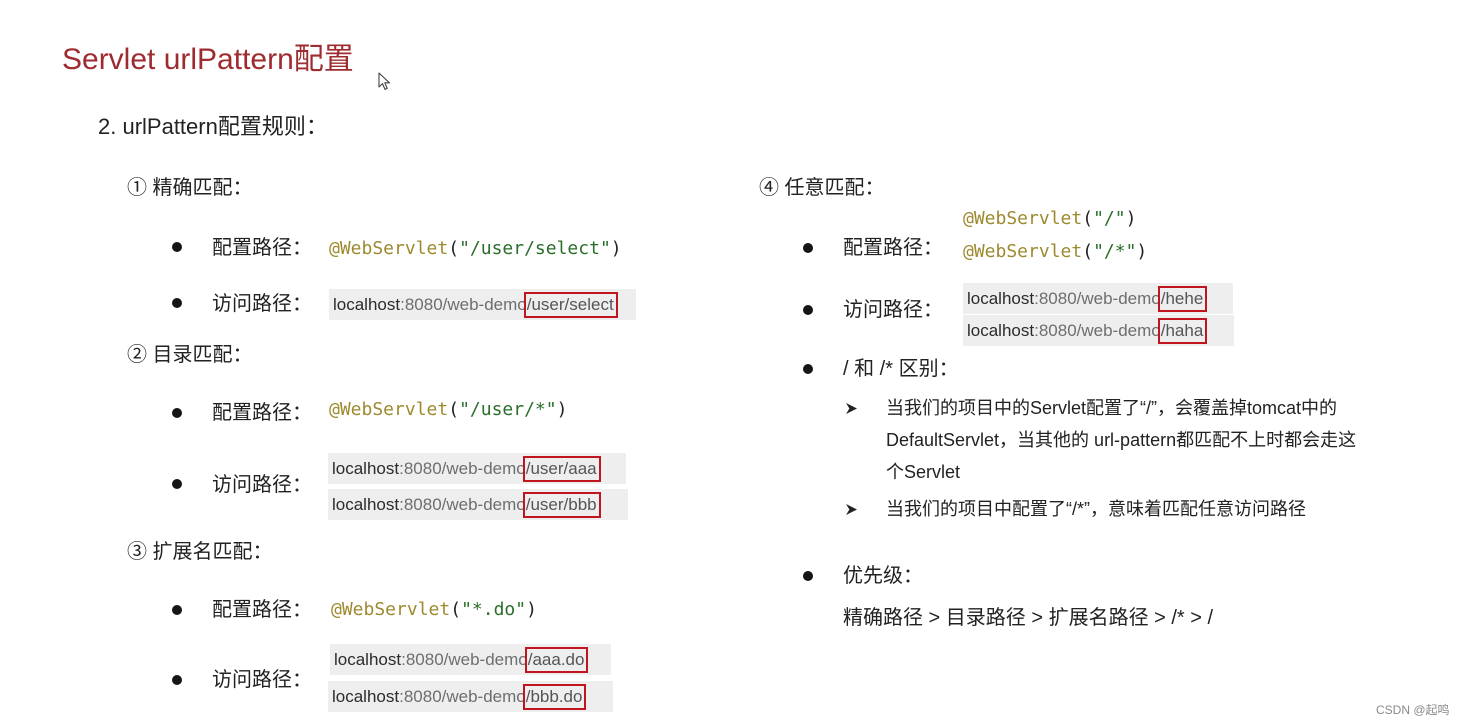 The width and height of the screenshot is (1462, 725). What do you see at coordinates (1109, 218) in the screenshot?
I see `code-string: "/"` at bounding box center [1109, 218].